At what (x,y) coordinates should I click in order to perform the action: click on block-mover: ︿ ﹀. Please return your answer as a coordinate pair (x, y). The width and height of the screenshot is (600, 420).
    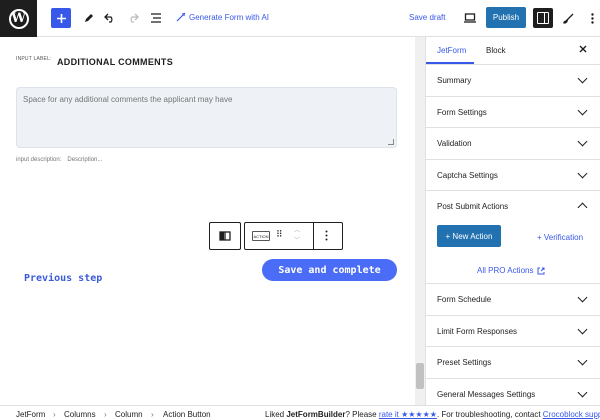
    Looking at the image, I should click on (297, 236).